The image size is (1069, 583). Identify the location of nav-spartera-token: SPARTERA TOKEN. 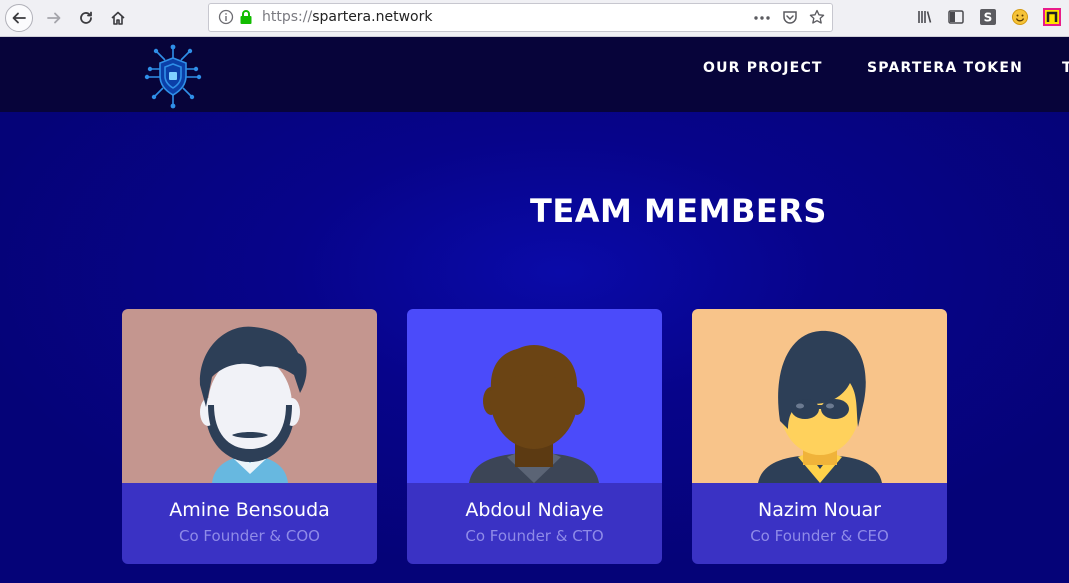
(945, 68).